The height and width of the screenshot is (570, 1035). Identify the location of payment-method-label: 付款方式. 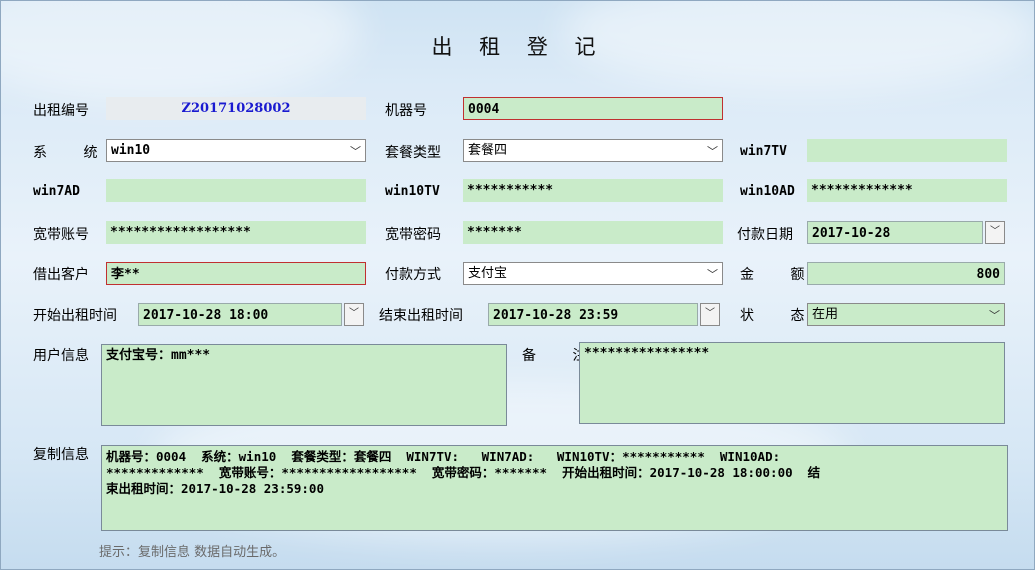
(413, 275).